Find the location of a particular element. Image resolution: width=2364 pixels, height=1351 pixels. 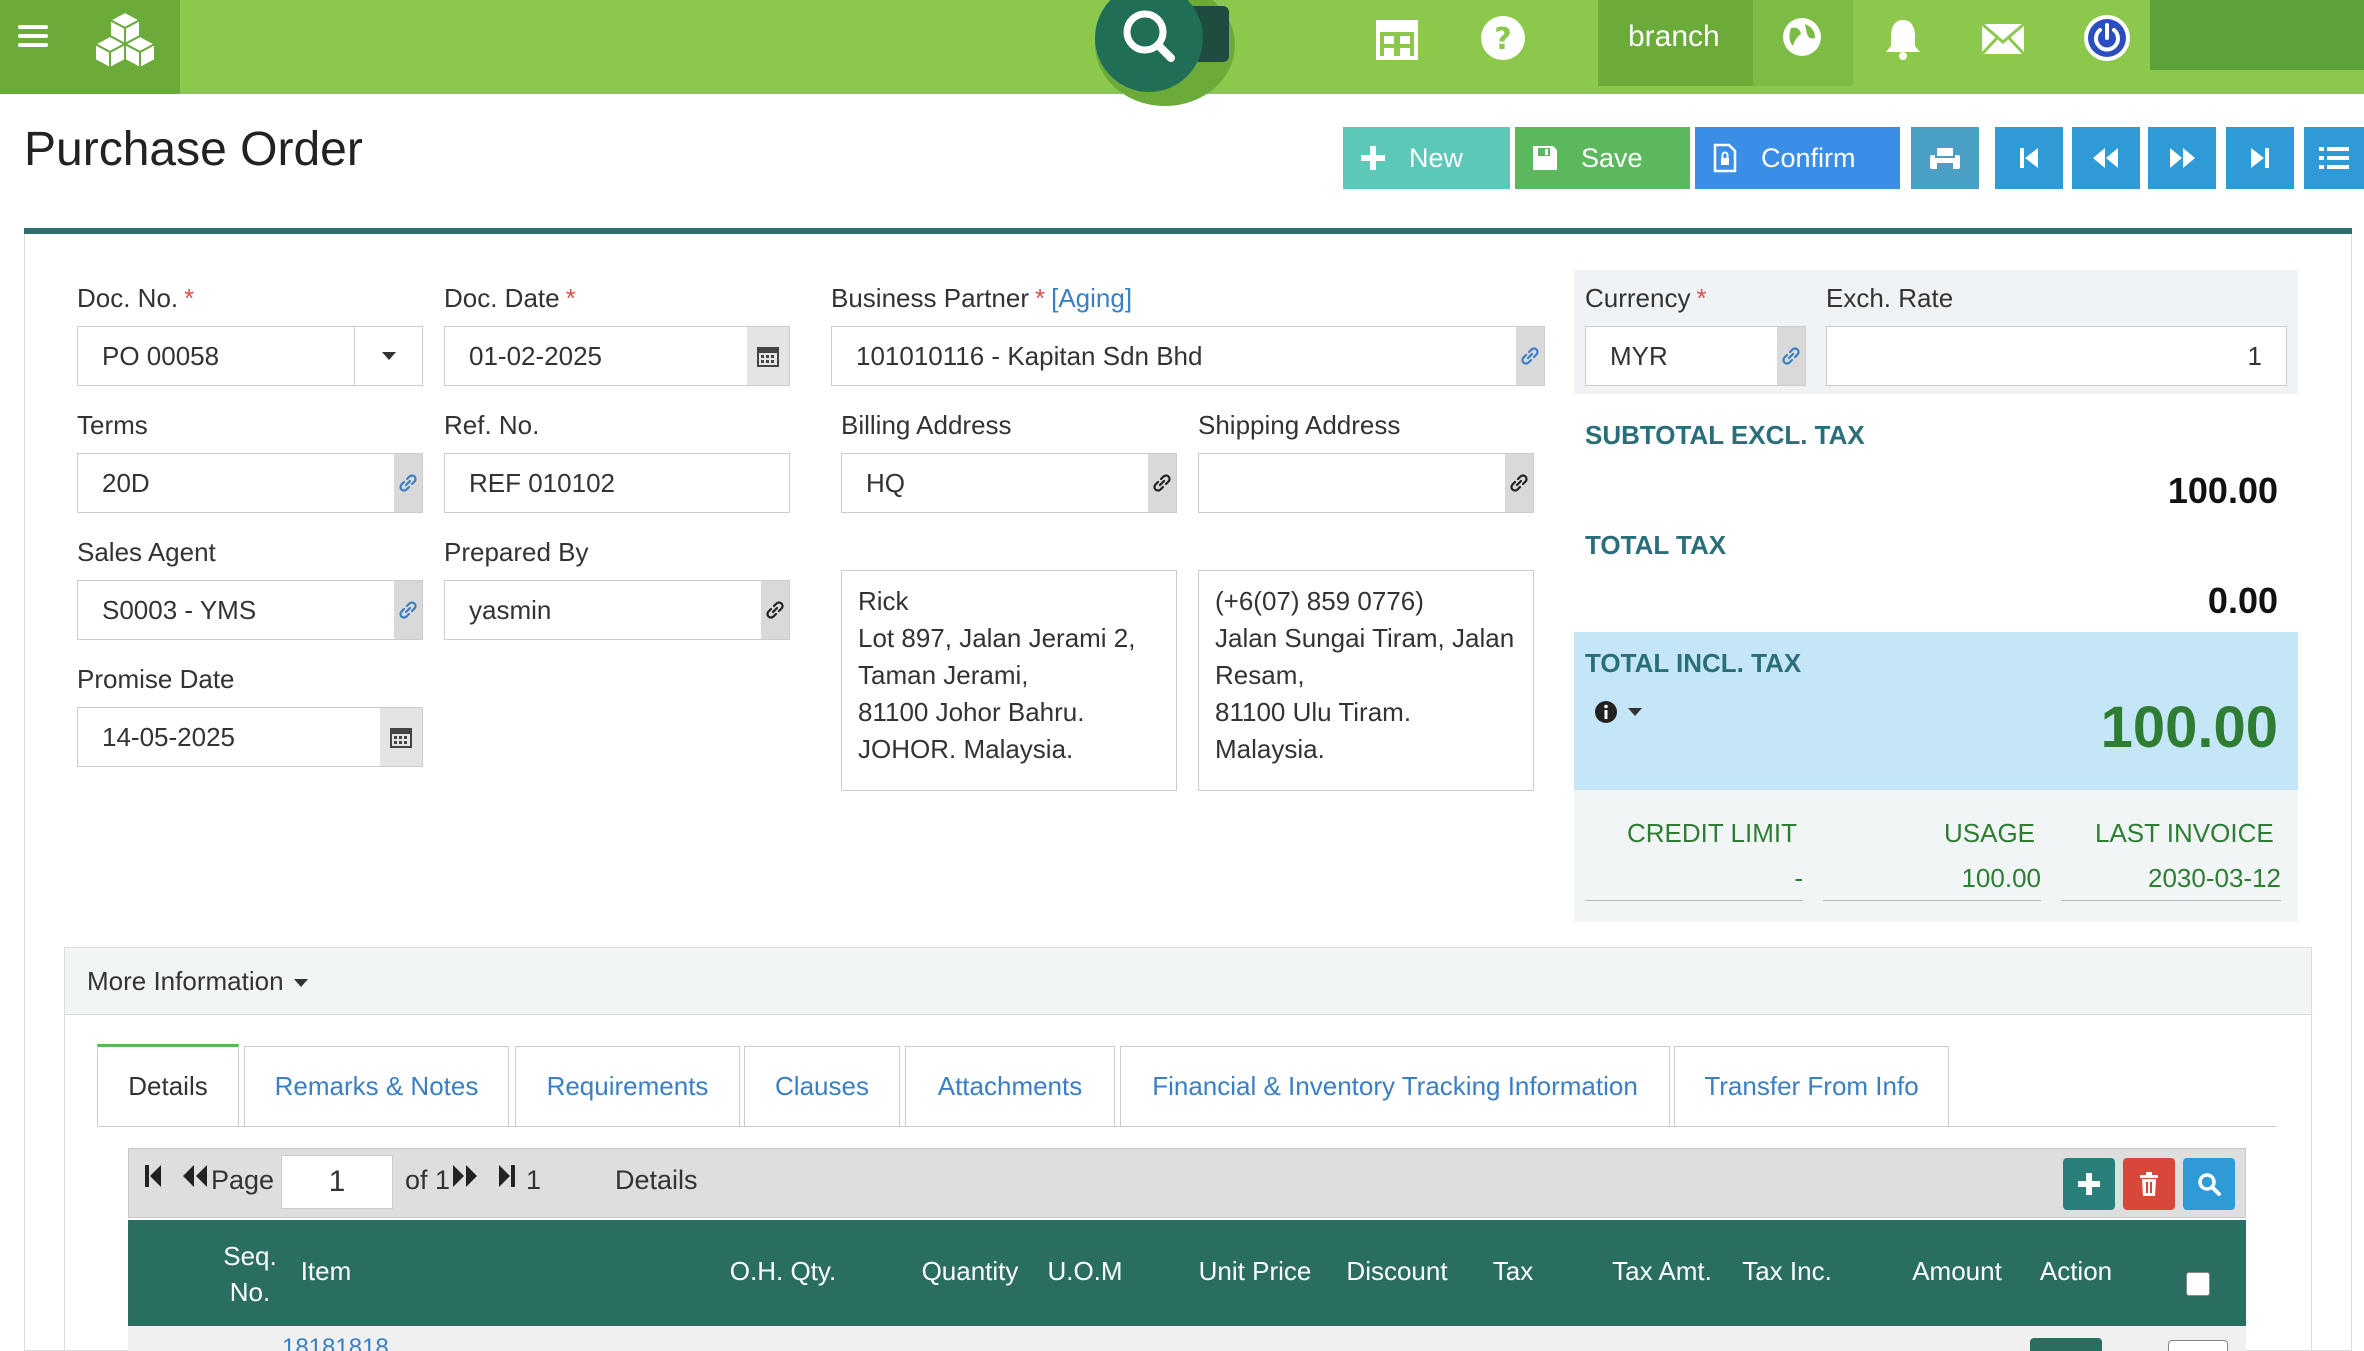

language-button is located at coordinates (1803, 43).